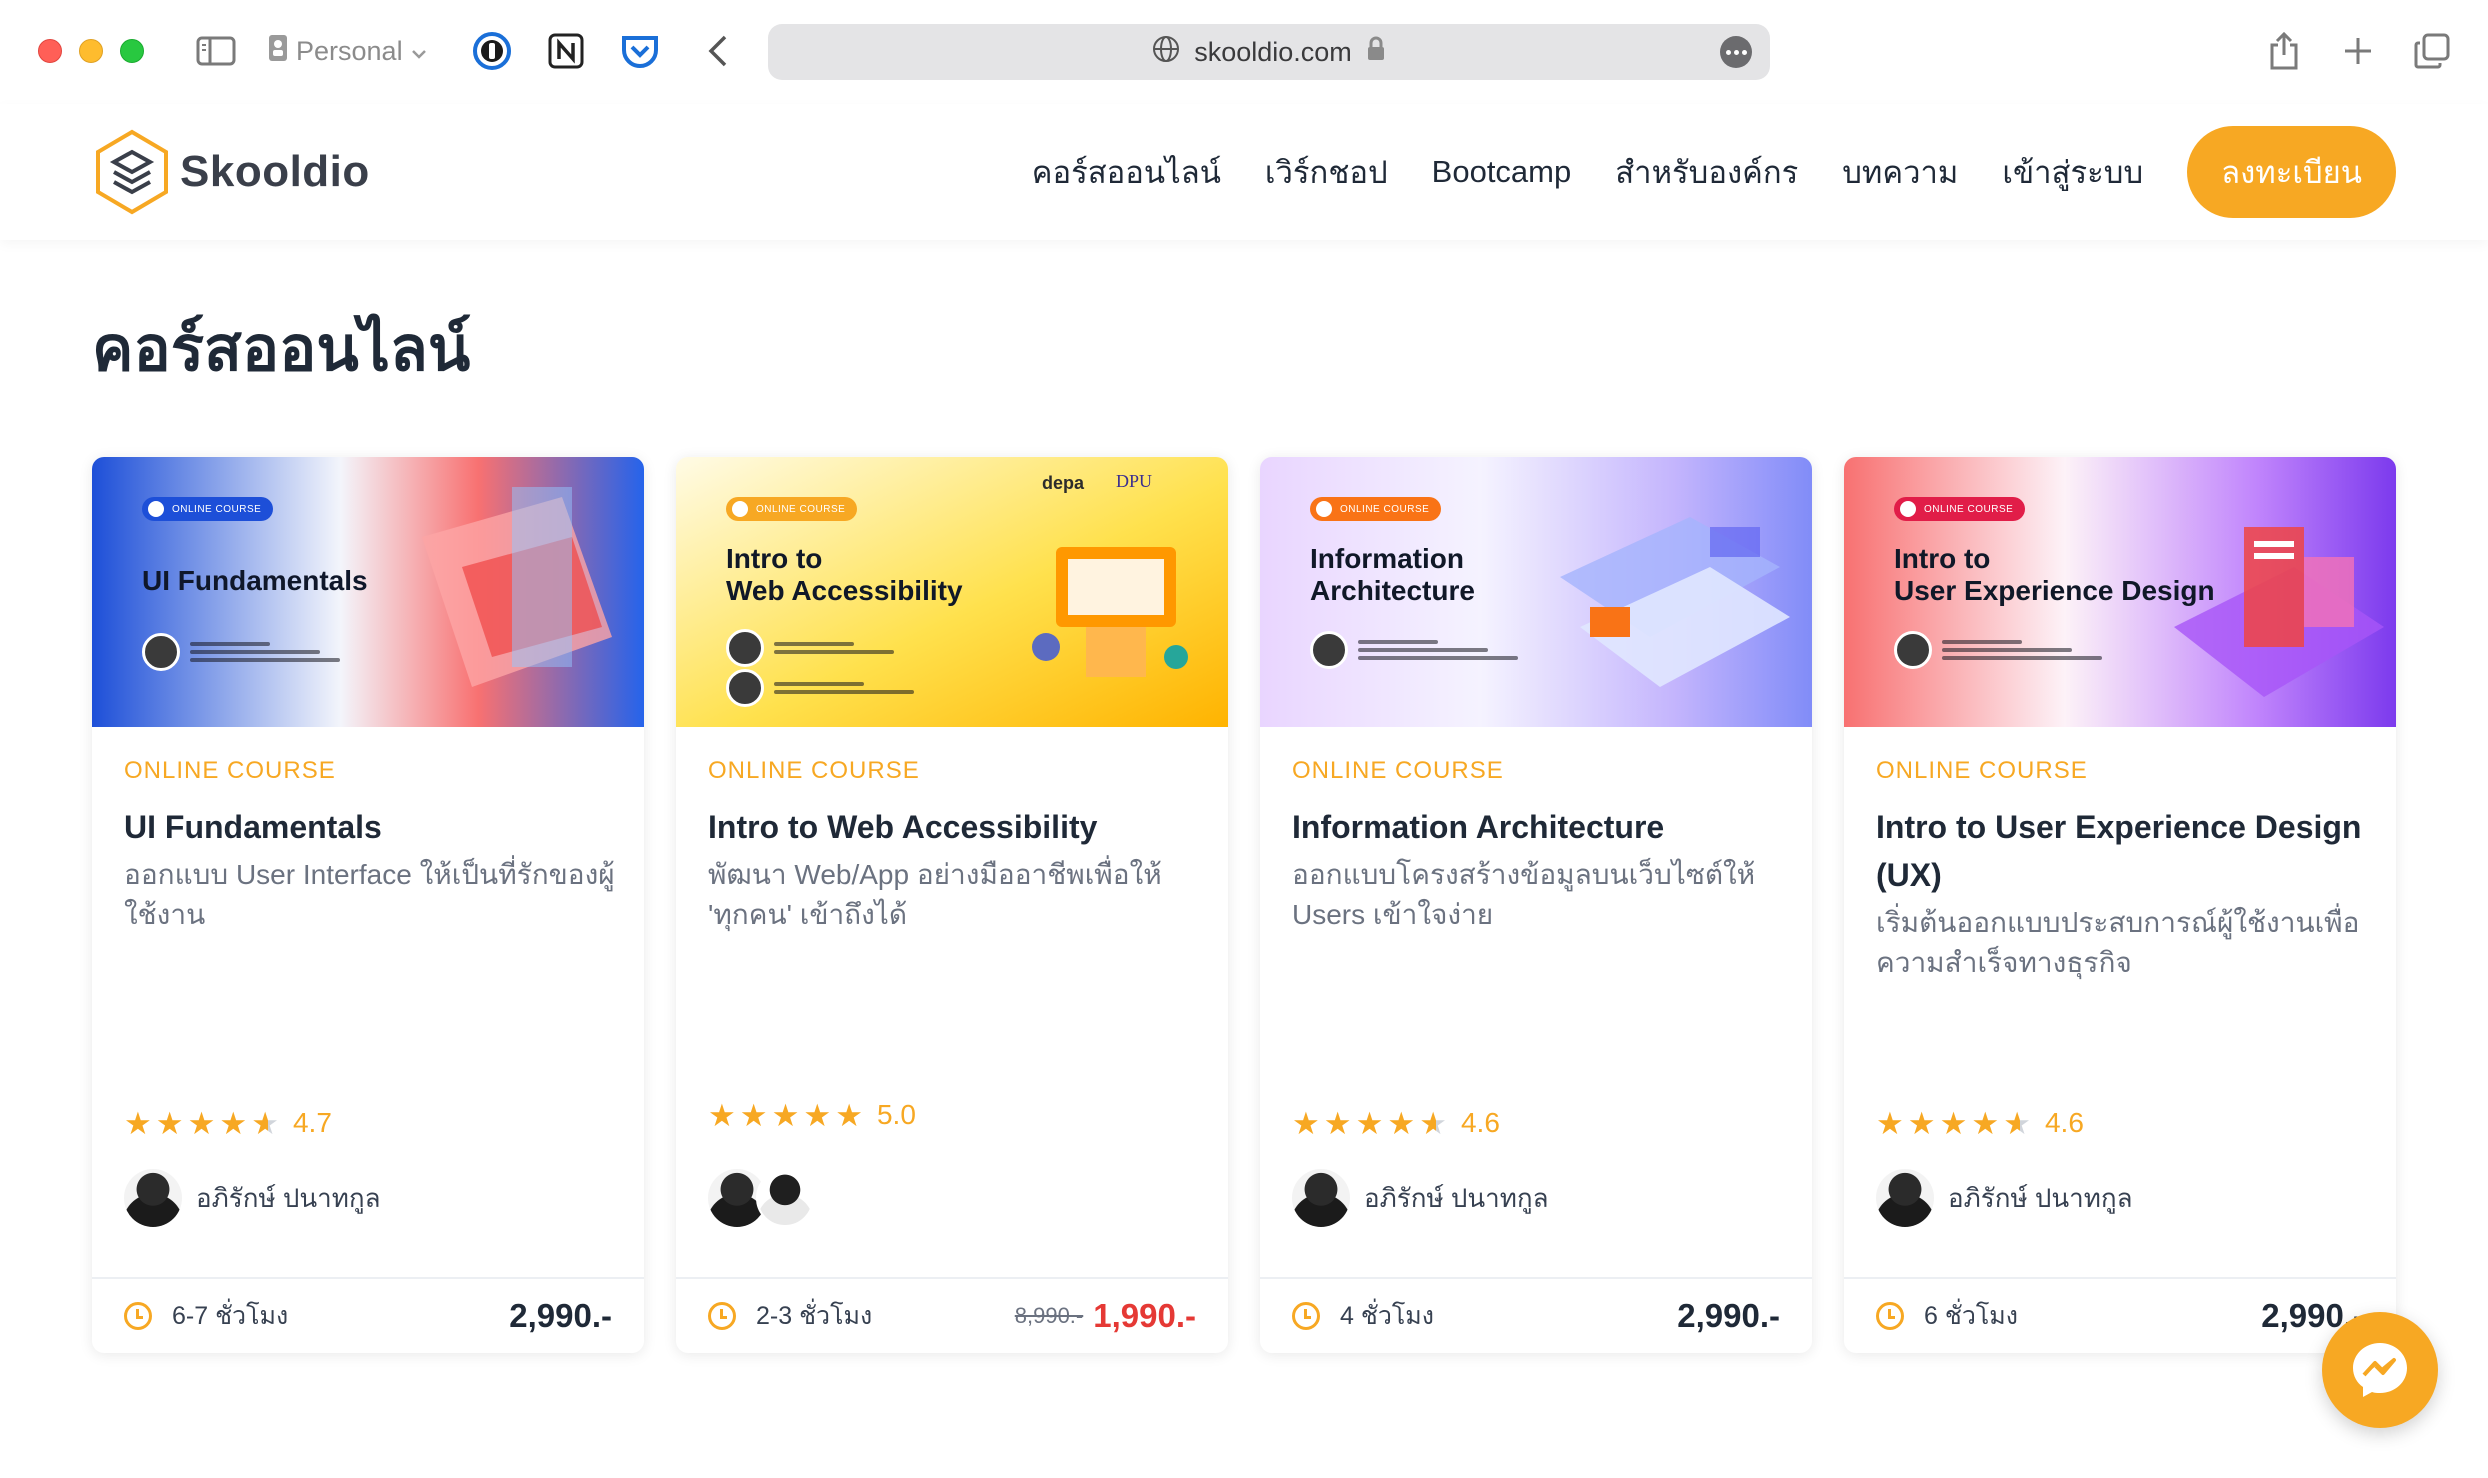 The image size is (2488, 1478). Describe the element at coordinates (216, 51) in the screenshot. I see `sidebar-toggle-icon` at that location.